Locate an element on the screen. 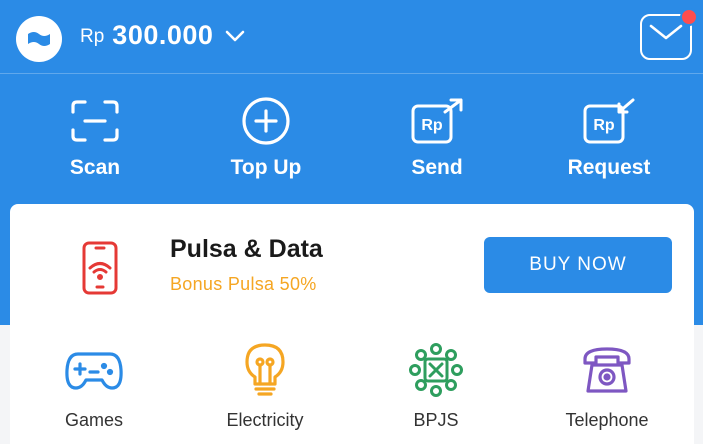  scan-icon is located at coordinates (95, 121).